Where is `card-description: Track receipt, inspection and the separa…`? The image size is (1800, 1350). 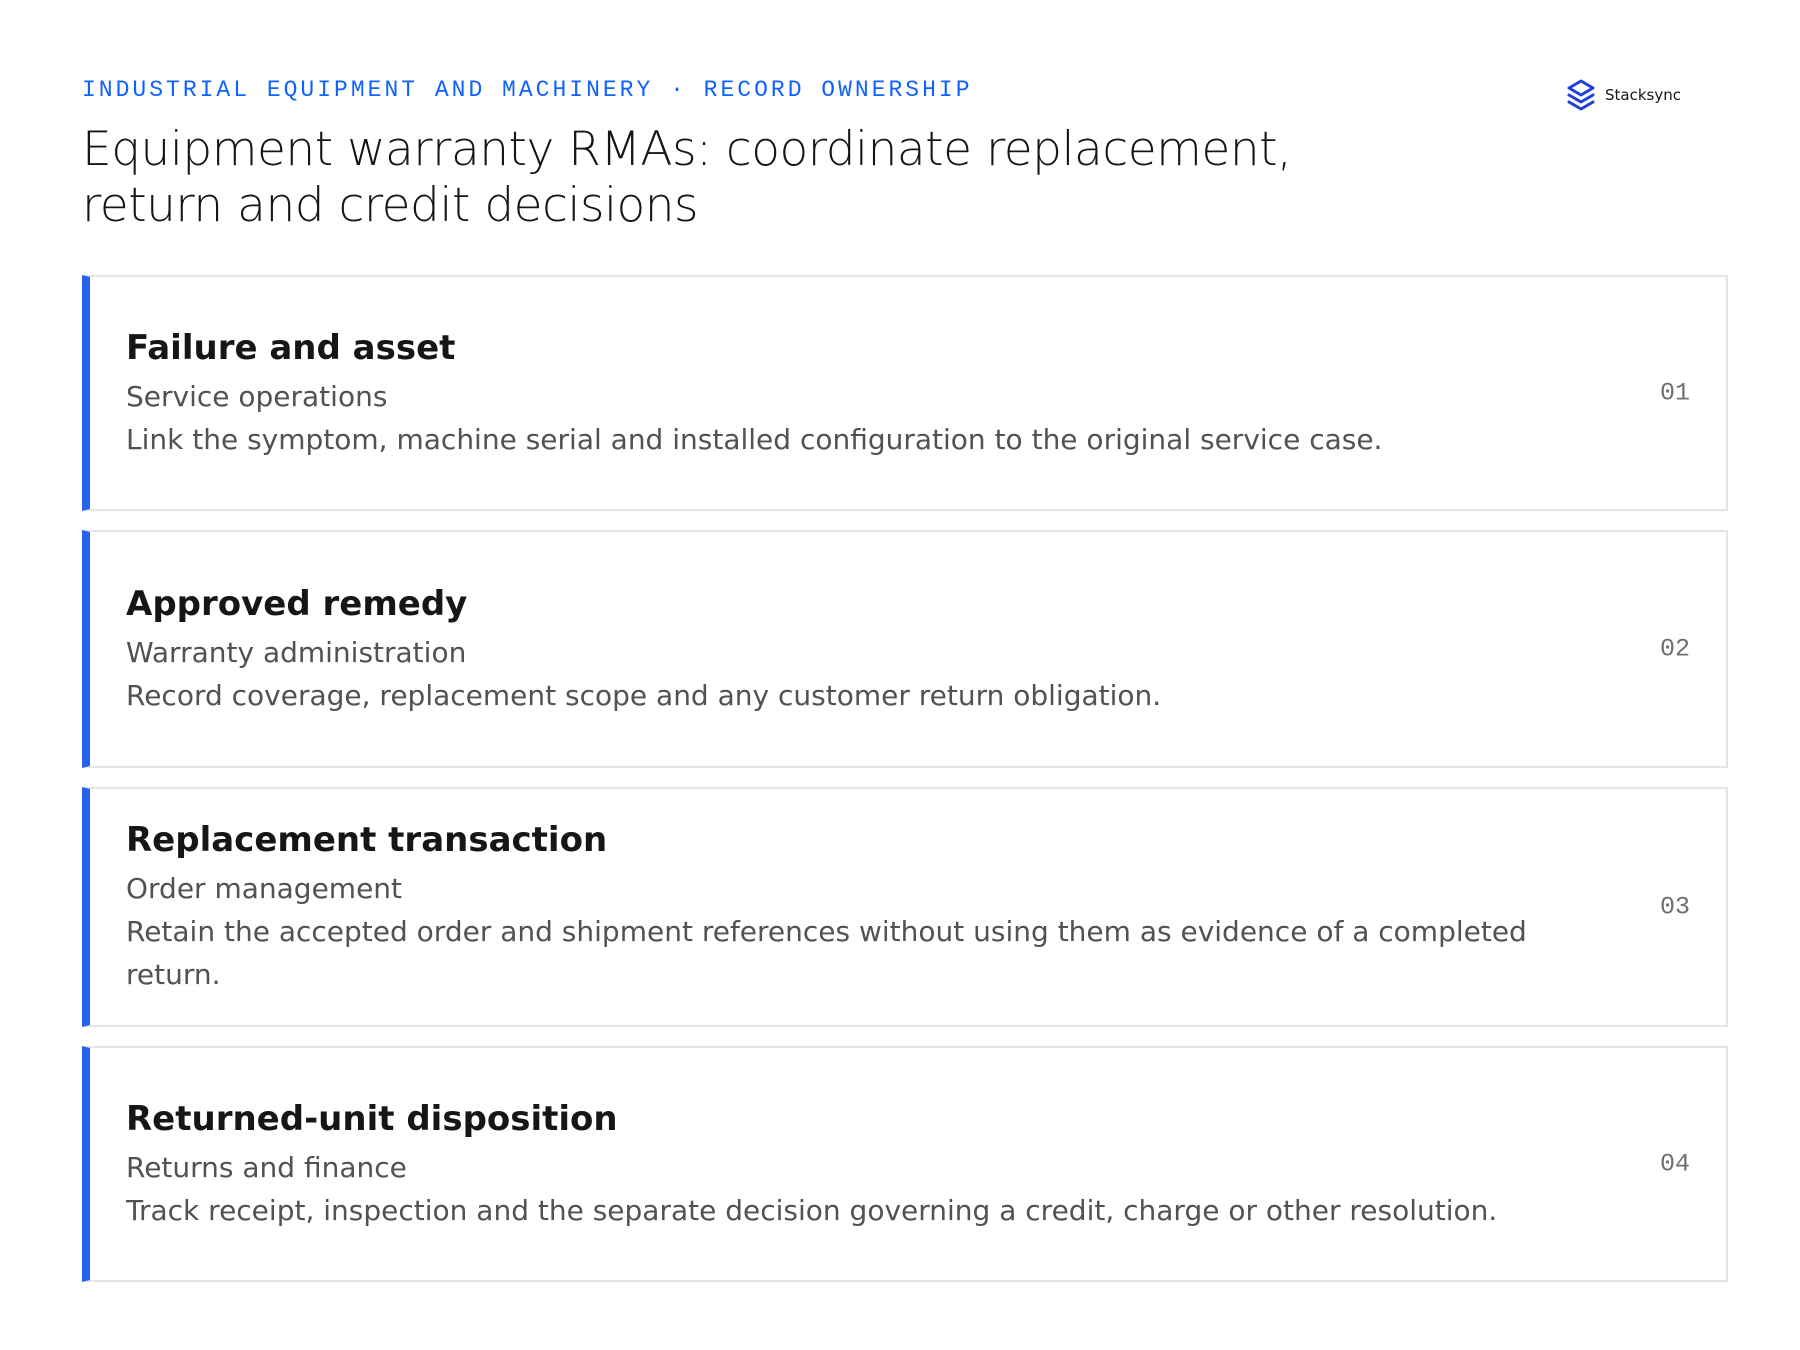
card-description: Track receipt, inspection and the separa… is located at coordinates (812, 1210).